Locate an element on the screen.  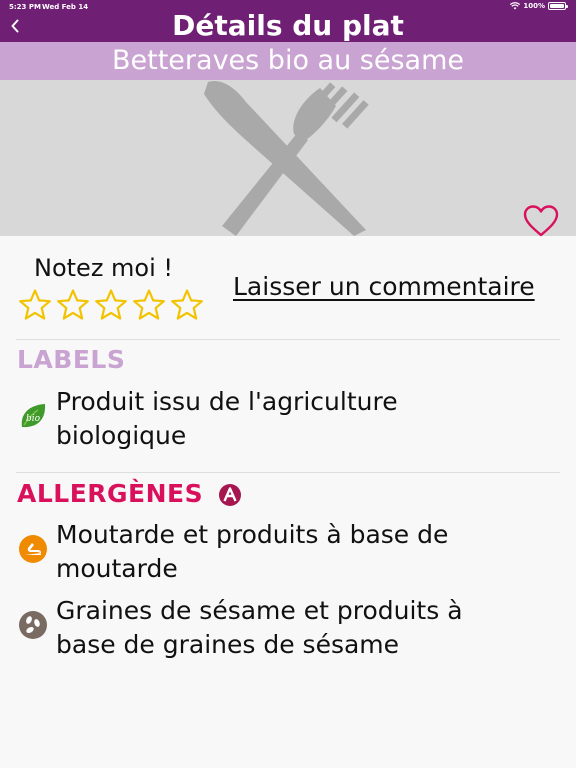
allergen-item: Moutarde et produits à base de moutarde is located at coordinates (272, 552).